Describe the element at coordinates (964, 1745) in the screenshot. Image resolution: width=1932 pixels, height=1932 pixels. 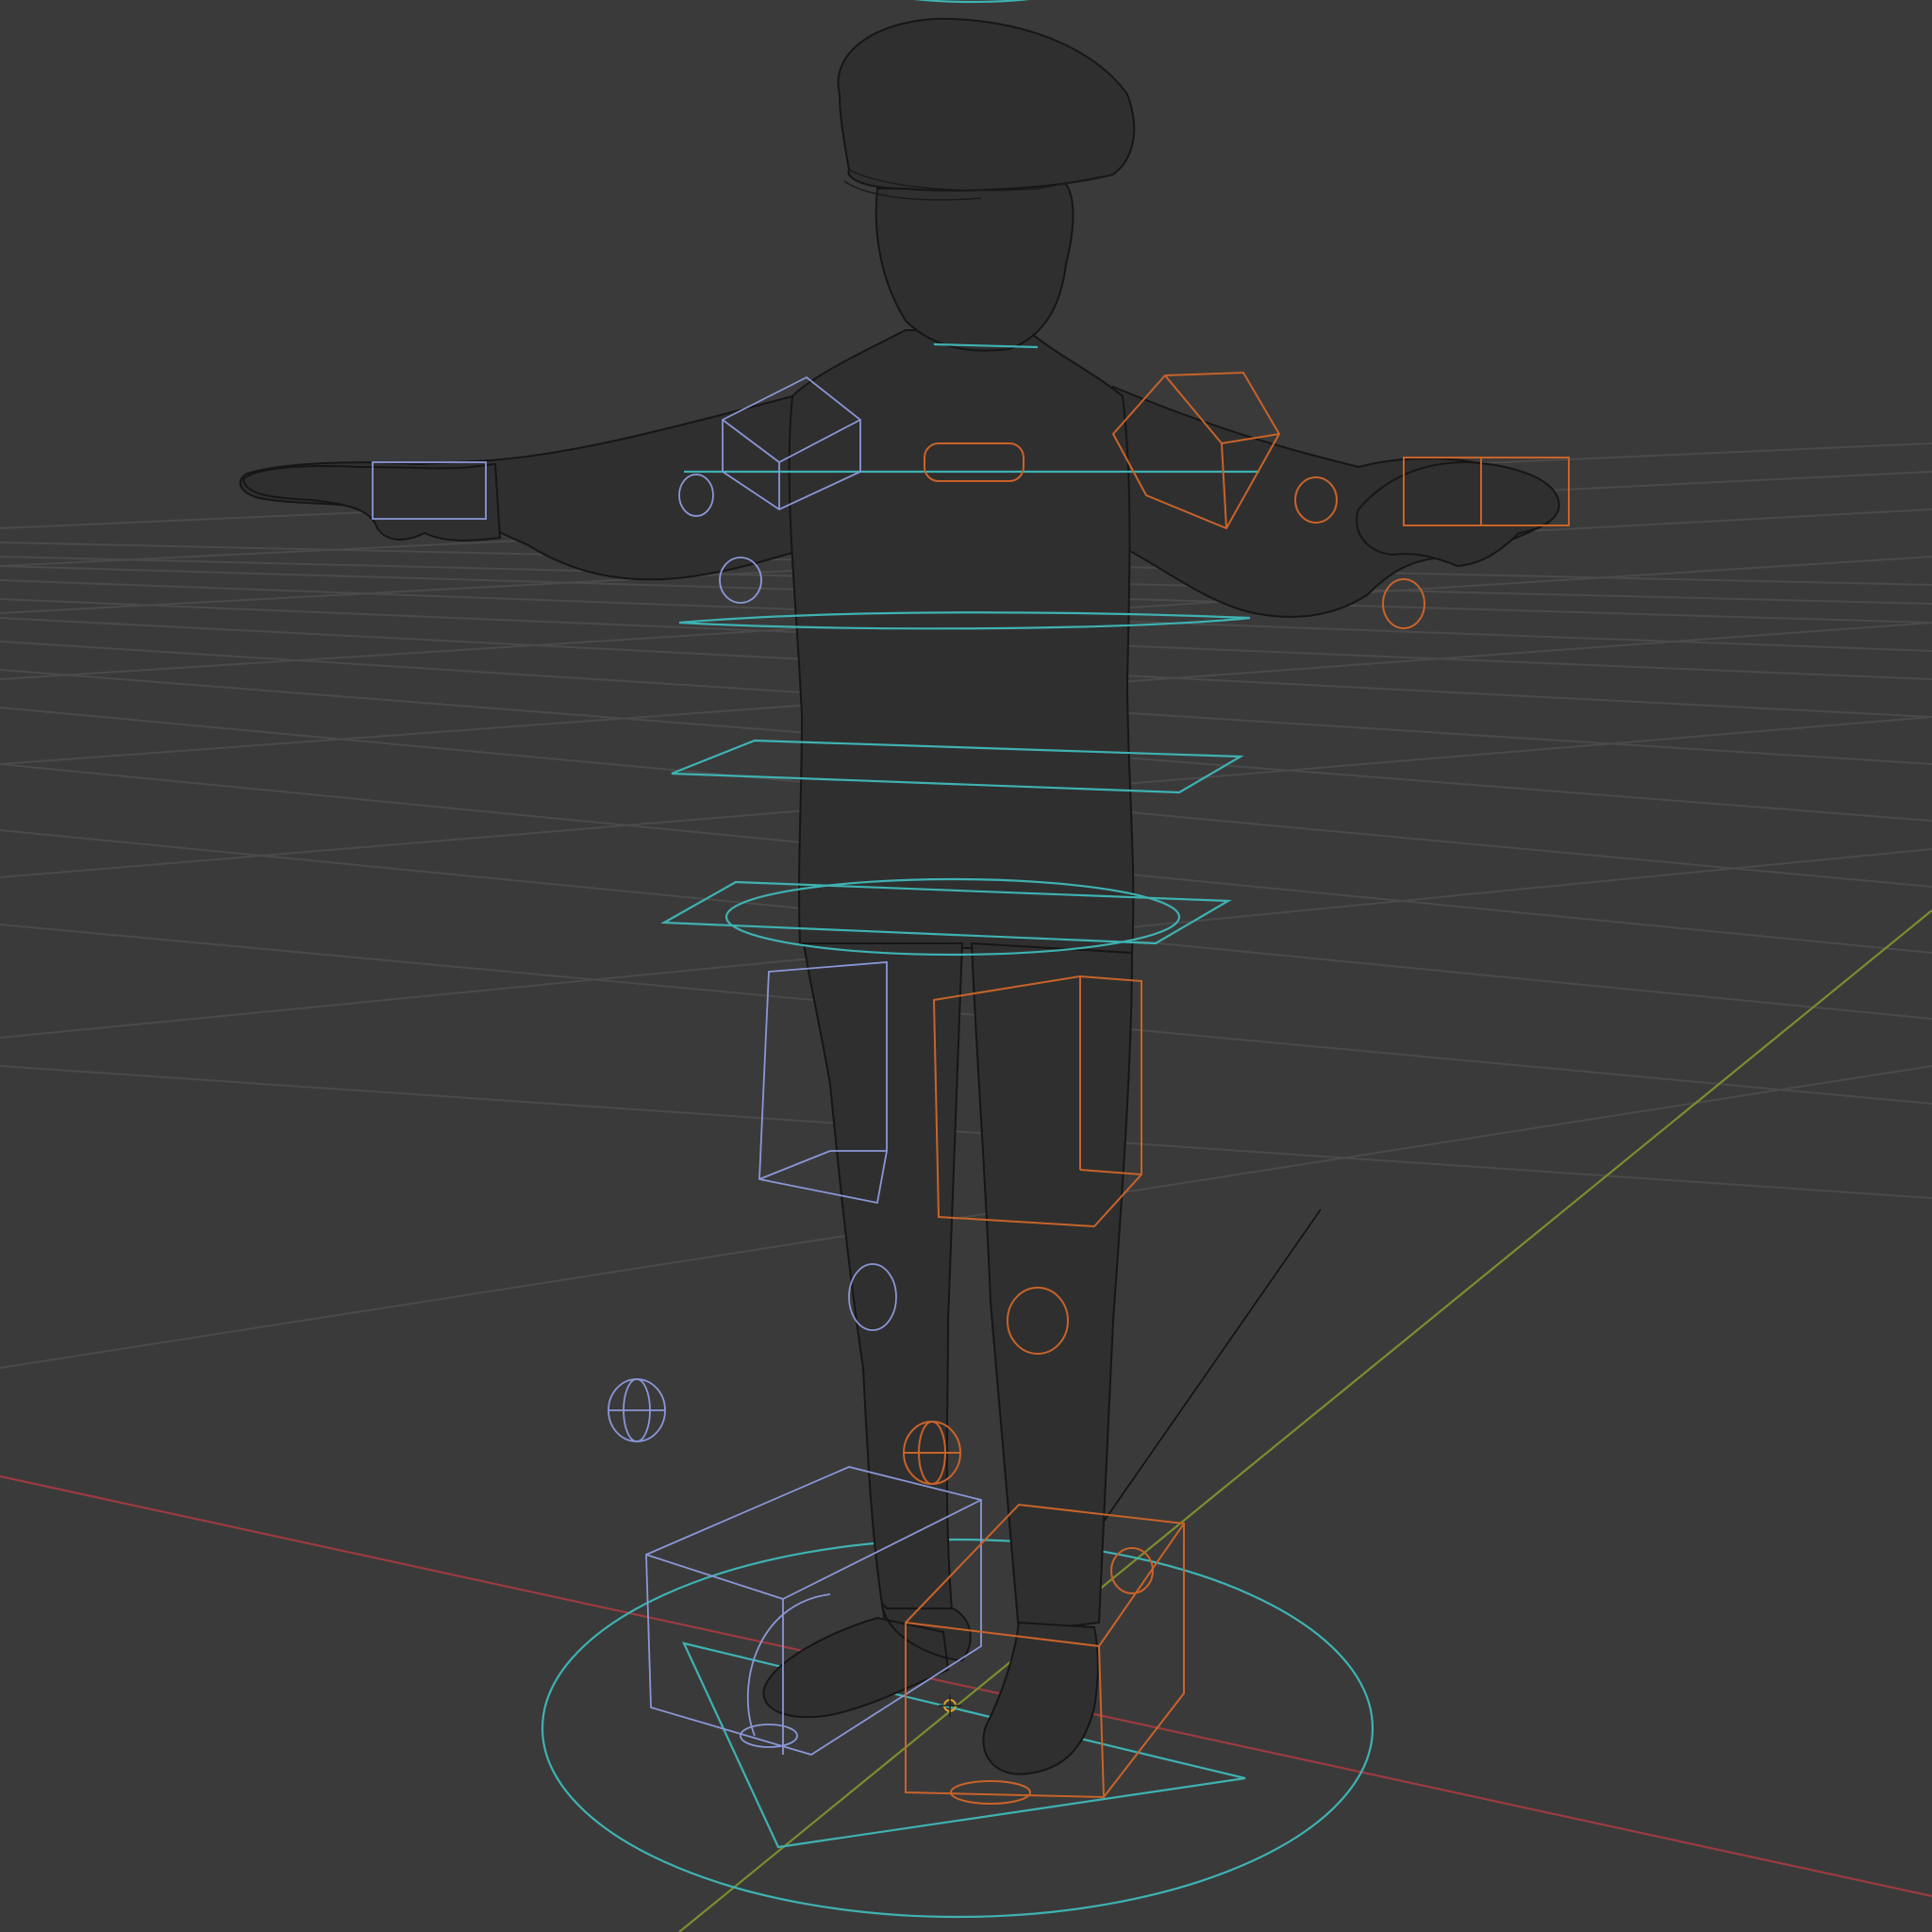
I see `root-arrow-control` at that location.